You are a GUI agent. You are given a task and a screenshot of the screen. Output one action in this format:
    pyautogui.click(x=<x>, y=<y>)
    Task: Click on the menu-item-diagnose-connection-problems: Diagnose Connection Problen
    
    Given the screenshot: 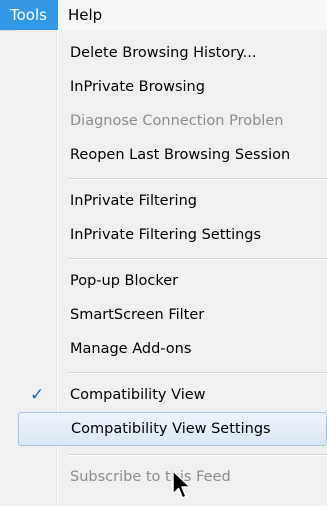 What is the action you would take?
    pyautogui.click(x=171, y=121)
    